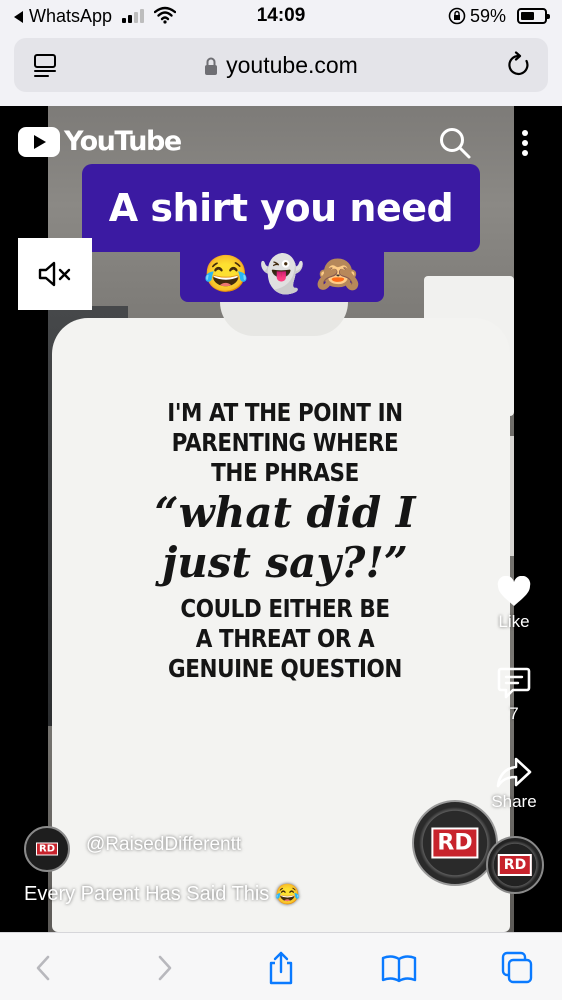  What do you see at coordinates (338, 273) in the screenshot?
I see `see-no-evil-monkey-emoji: 🙈` at bounding box center [338, 273].